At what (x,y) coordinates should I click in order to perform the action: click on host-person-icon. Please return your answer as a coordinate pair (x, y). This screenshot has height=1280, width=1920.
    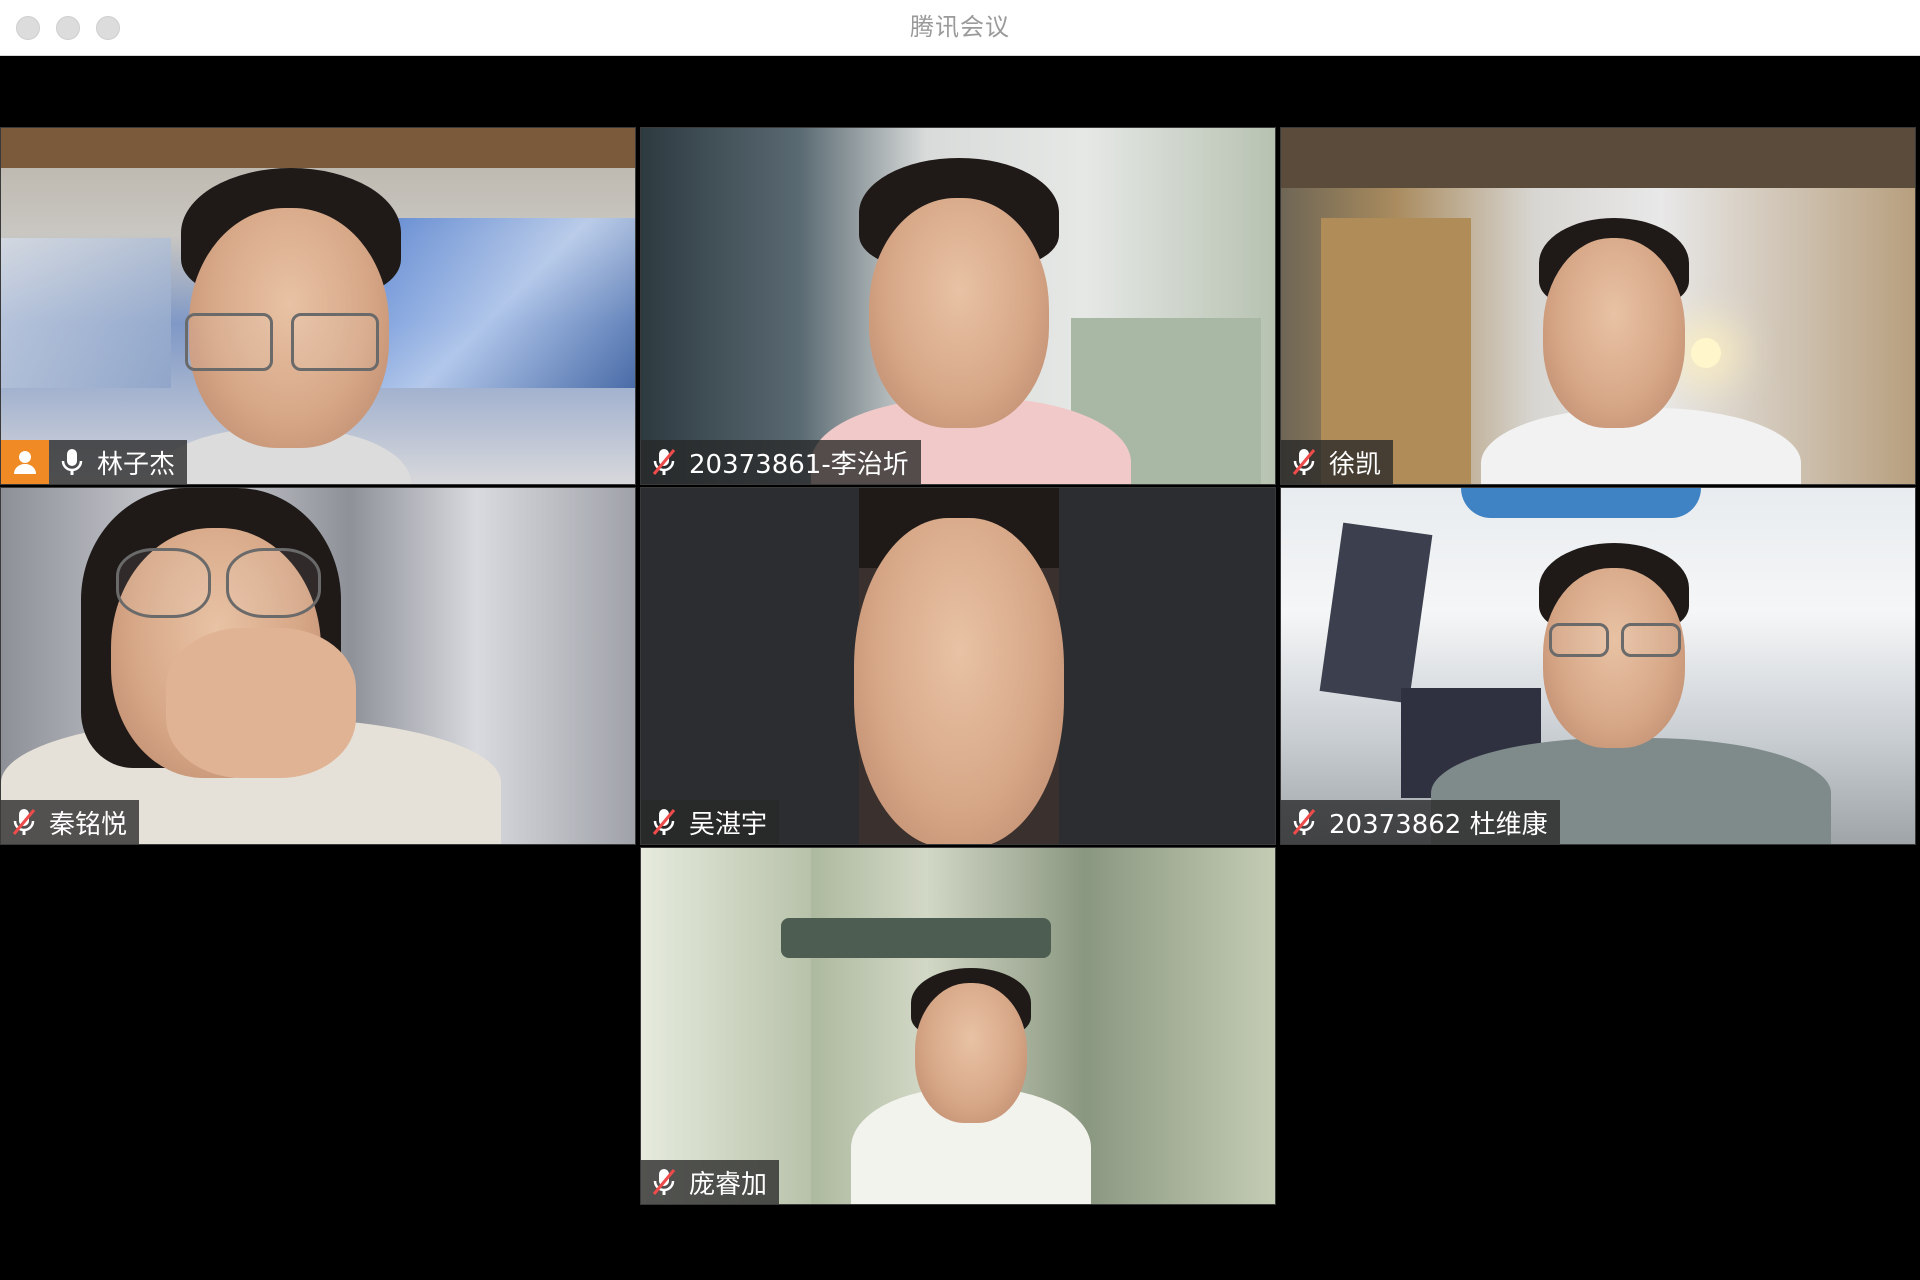
    Looking at the image, I should click on (25, 462).